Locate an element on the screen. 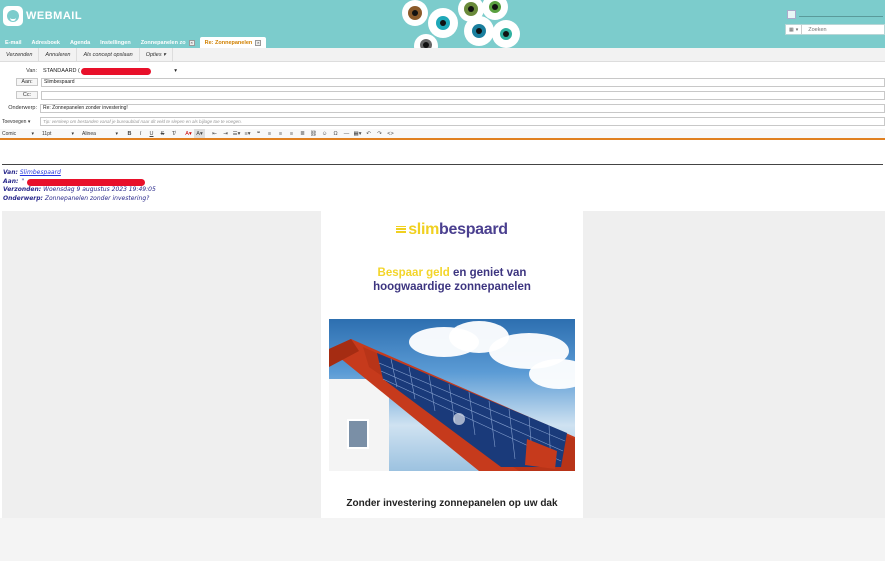 The height and width of the screenshot is (561, 885). clear-format-icon: T̸ is located at coordinates (173, 133).